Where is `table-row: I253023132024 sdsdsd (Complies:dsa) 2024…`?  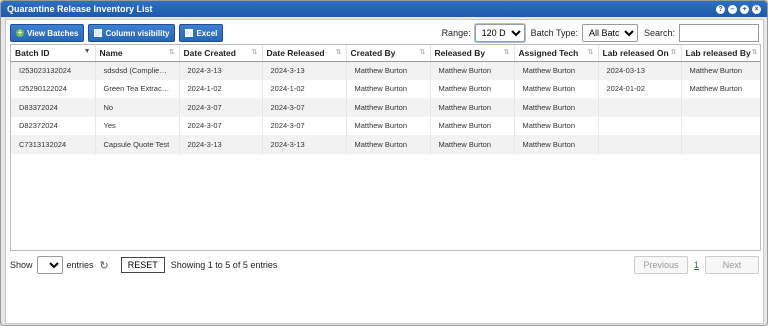
table-row: I253023132024 sdsdsd (Complies:dsa) 2024… is located at coordinates (385, 70).